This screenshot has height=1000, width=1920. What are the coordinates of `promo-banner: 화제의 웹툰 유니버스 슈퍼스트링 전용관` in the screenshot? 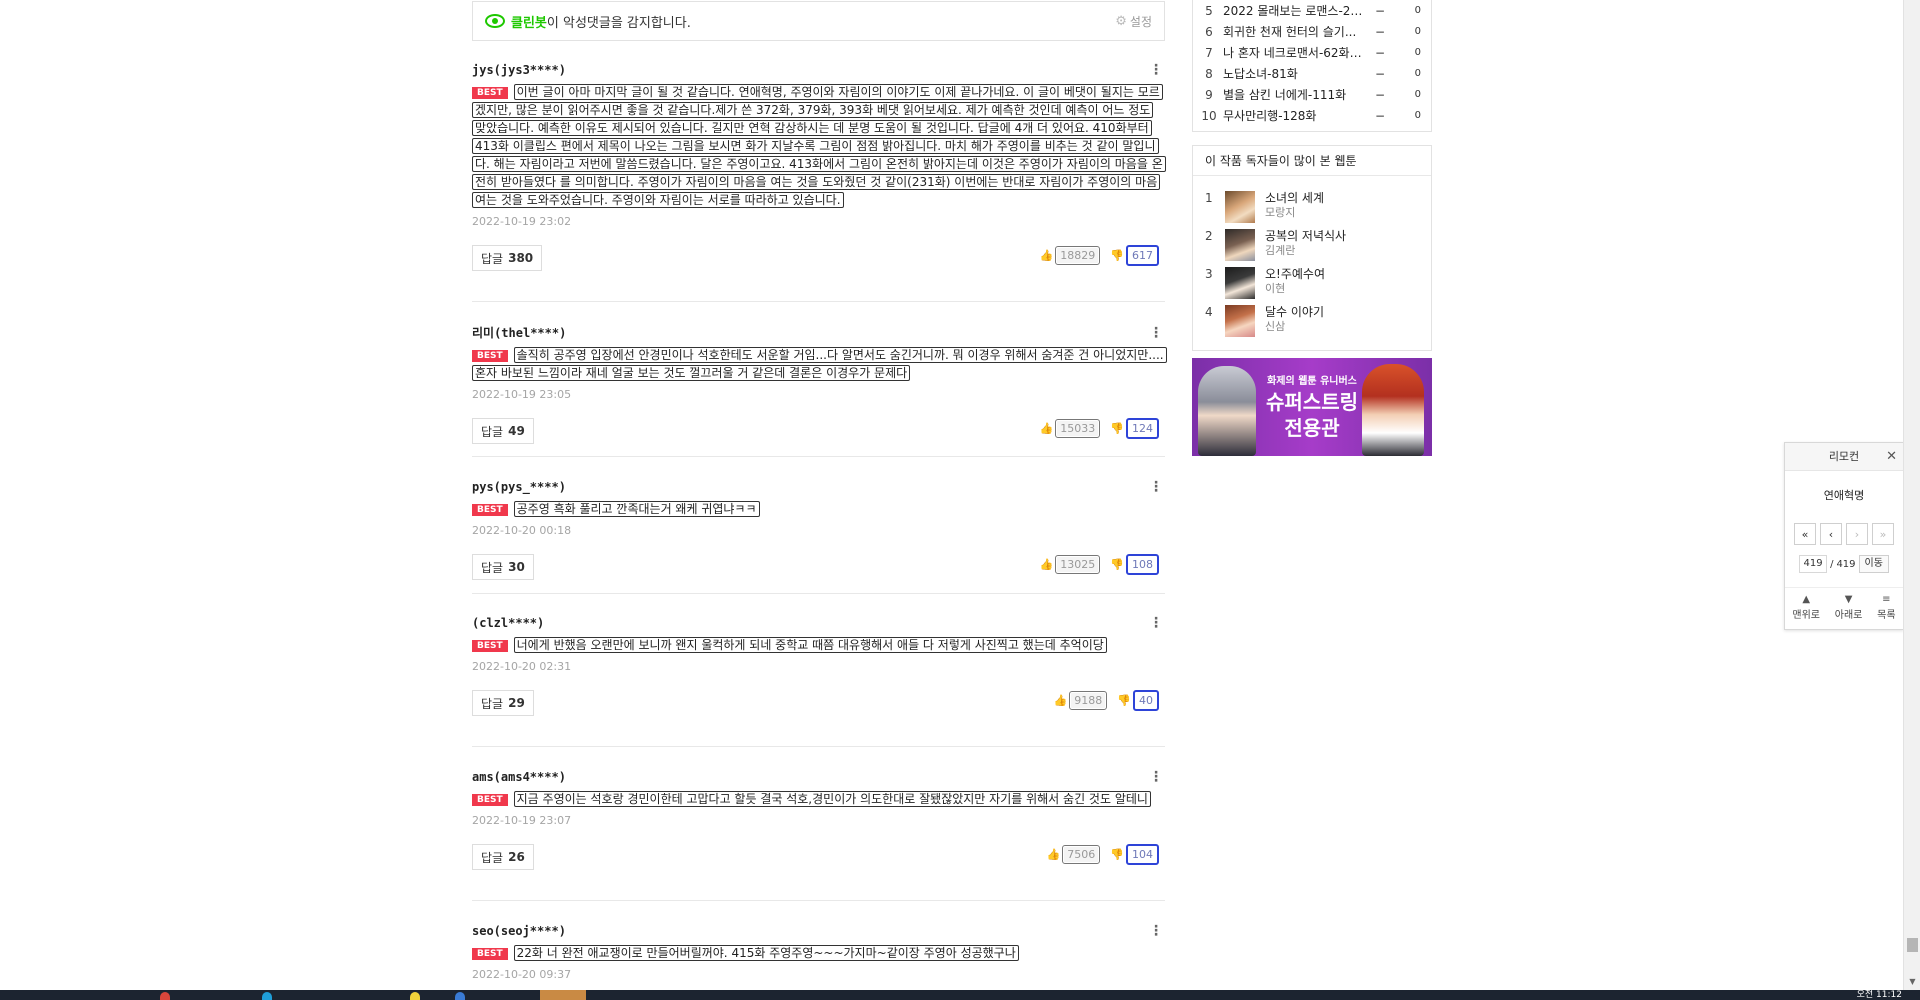 It's located at (1312, 407).